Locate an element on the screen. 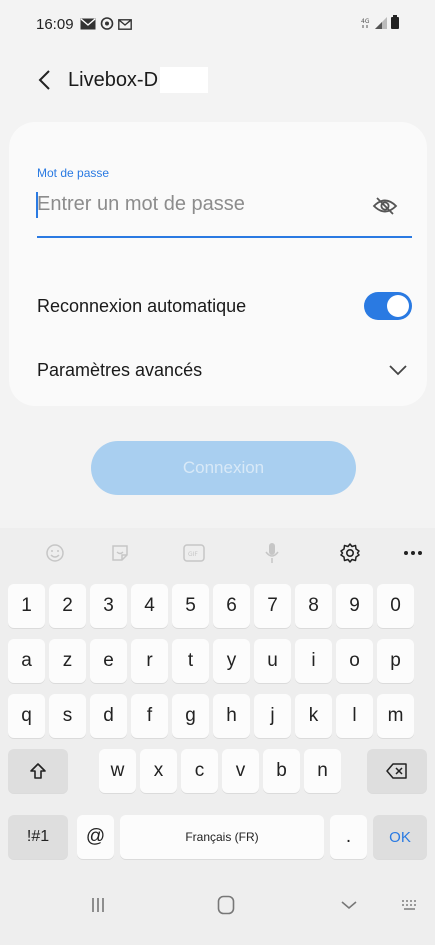 The image size is (435, 945). key-4: 4 is located at coordinates (149, 606).